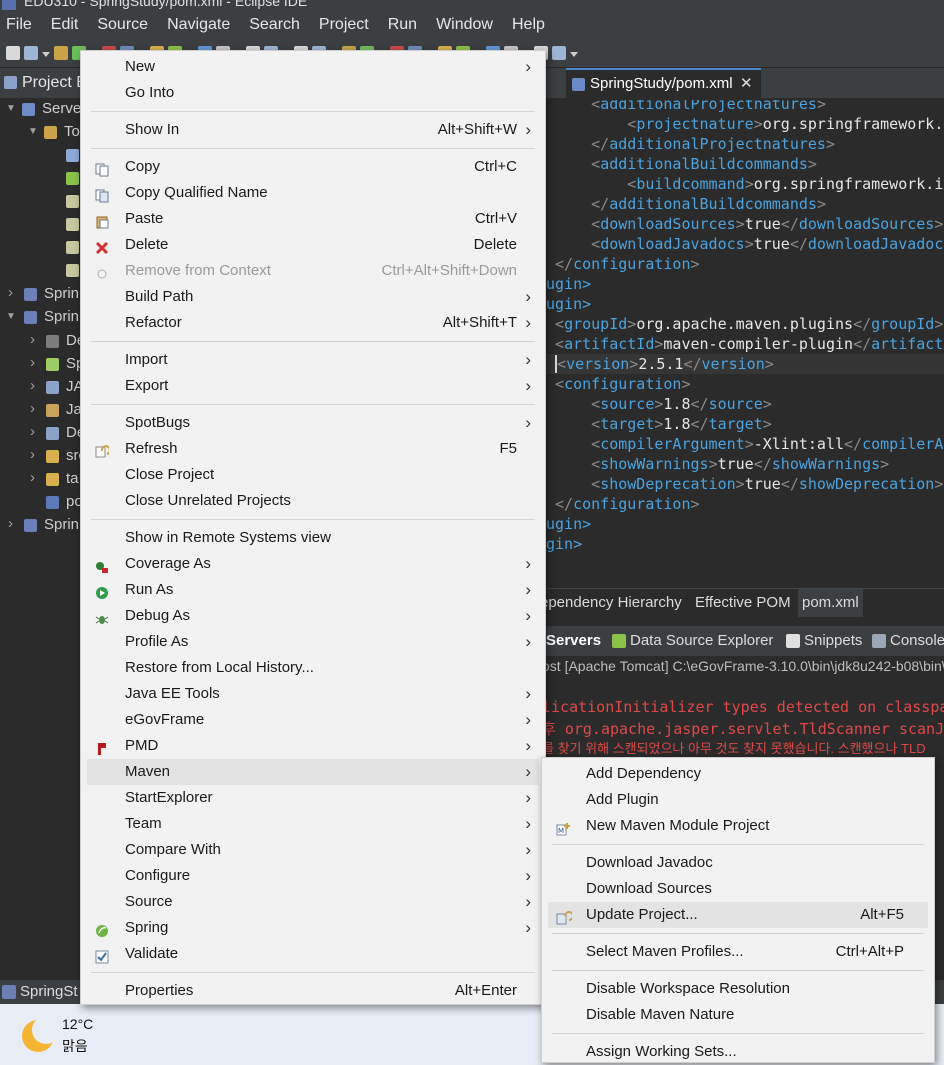 The height and width of the screenshot is (1065, 944). I want to click on menu-item-disable-maven-nature: Disable Maven Nature, so click(738, 1015).